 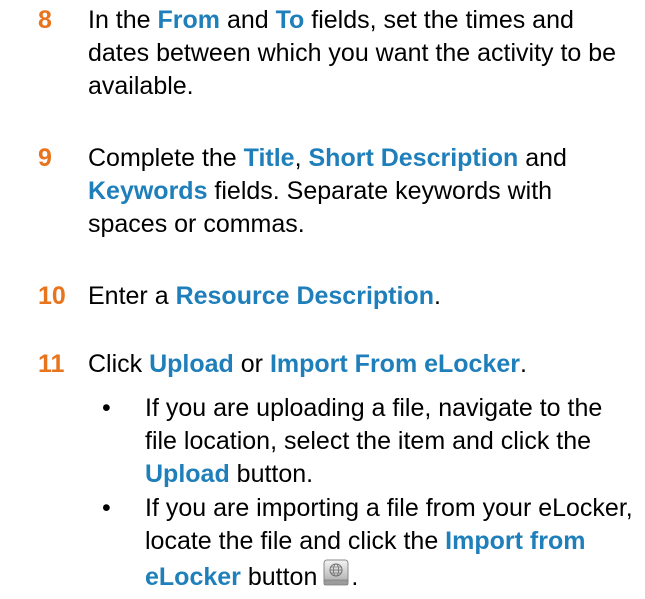 I want to click on step-text: Enter a Resource Description., so click(x=264, y=296).